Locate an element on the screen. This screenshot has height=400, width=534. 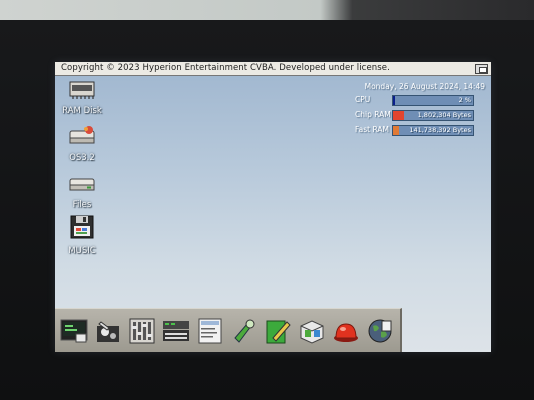
chip-ram-bar: 1,802,304 Bytes is located at coordinates (433, 115).